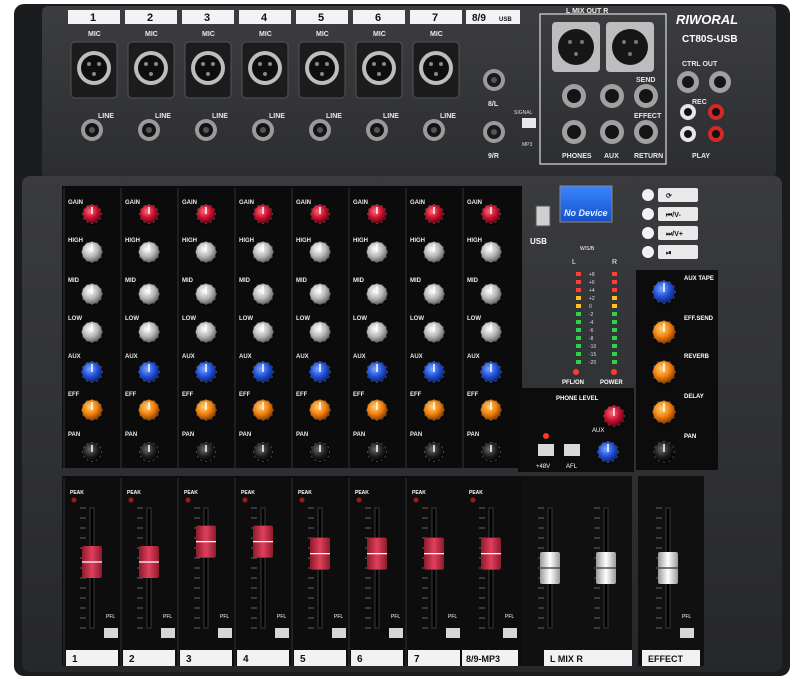 This screenshot has height=682, width=800. I want to click on play-label: PLAY, so click(701, 156).